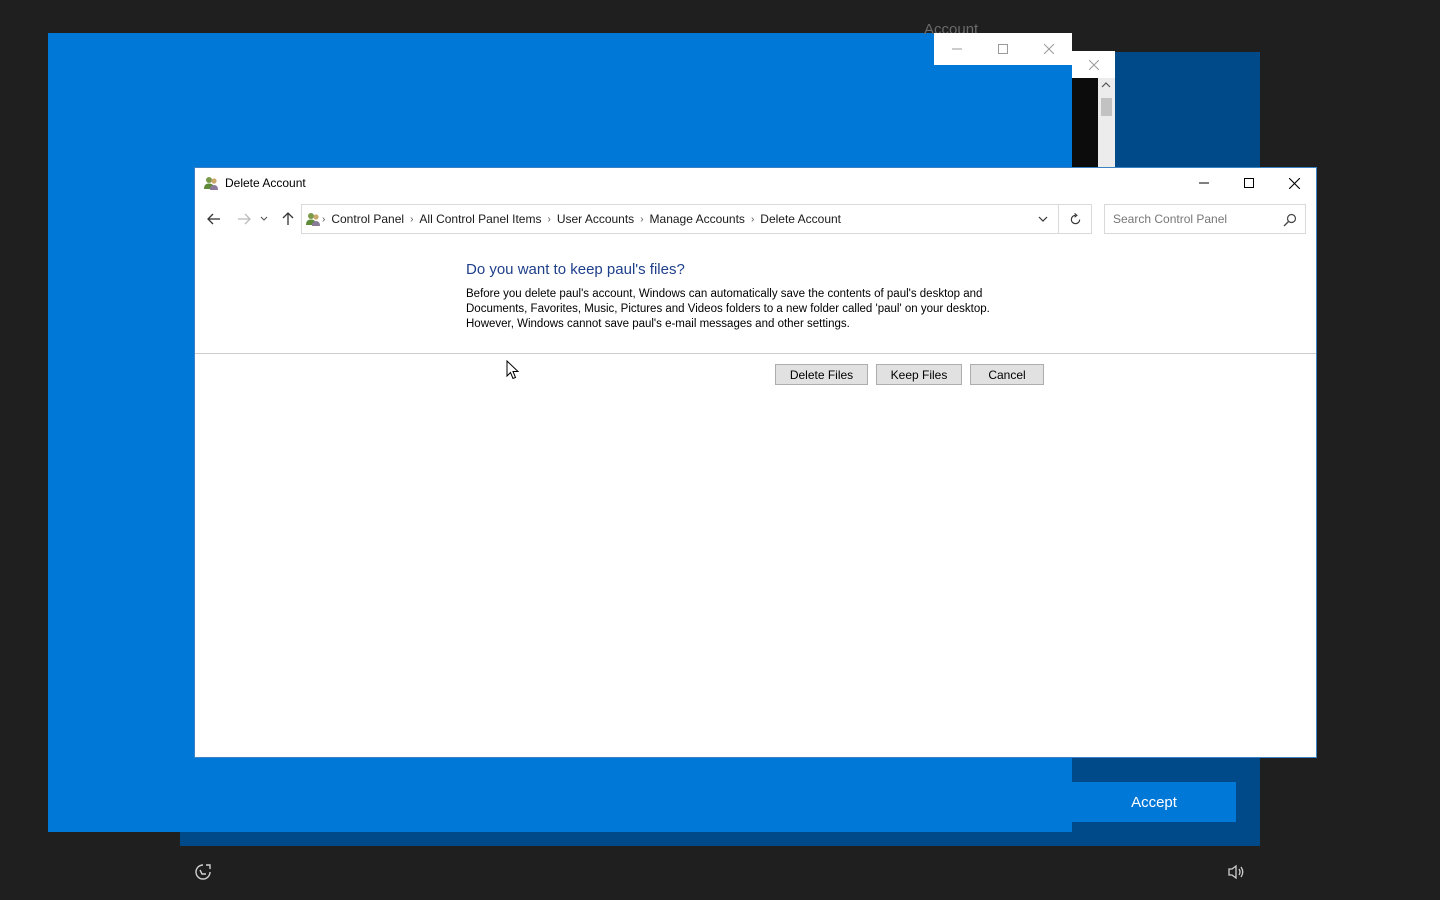  Describe the element at coordinates (821, 374) in the screenshot. I see `delete-files-button: Delete Files` at that location.